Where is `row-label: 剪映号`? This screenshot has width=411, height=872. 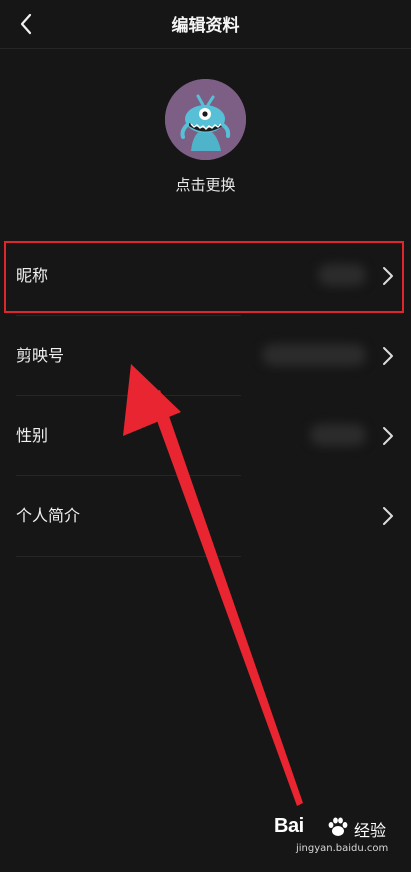 row-label: 剪映号 is located at coordinates (40, 355).